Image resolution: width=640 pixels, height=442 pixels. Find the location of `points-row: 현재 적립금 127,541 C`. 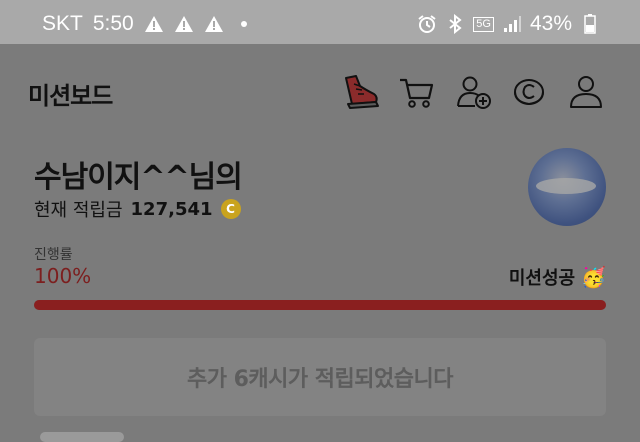

points-row: 현재 적립금 127,541 C is located at coordinates (137, 209).